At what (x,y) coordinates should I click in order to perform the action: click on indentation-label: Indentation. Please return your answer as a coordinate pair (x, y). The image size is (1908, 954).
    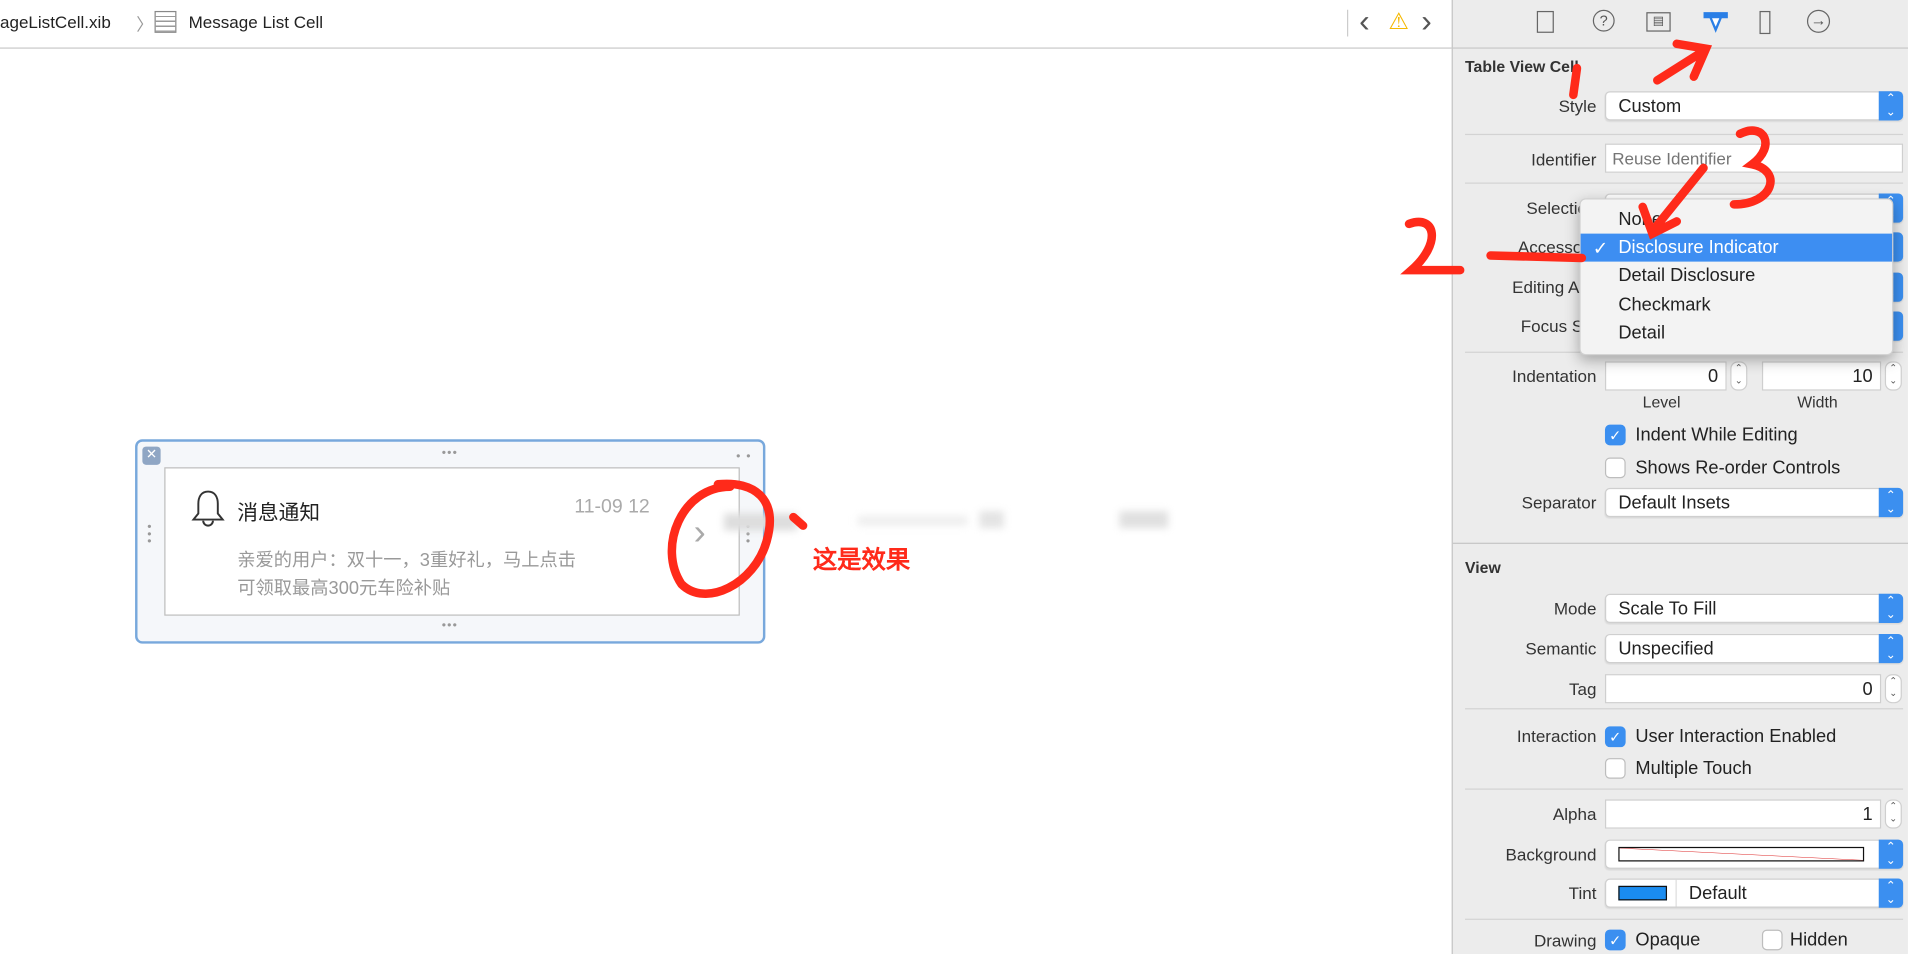
    Looking at the image, I should click on (1554, 376).